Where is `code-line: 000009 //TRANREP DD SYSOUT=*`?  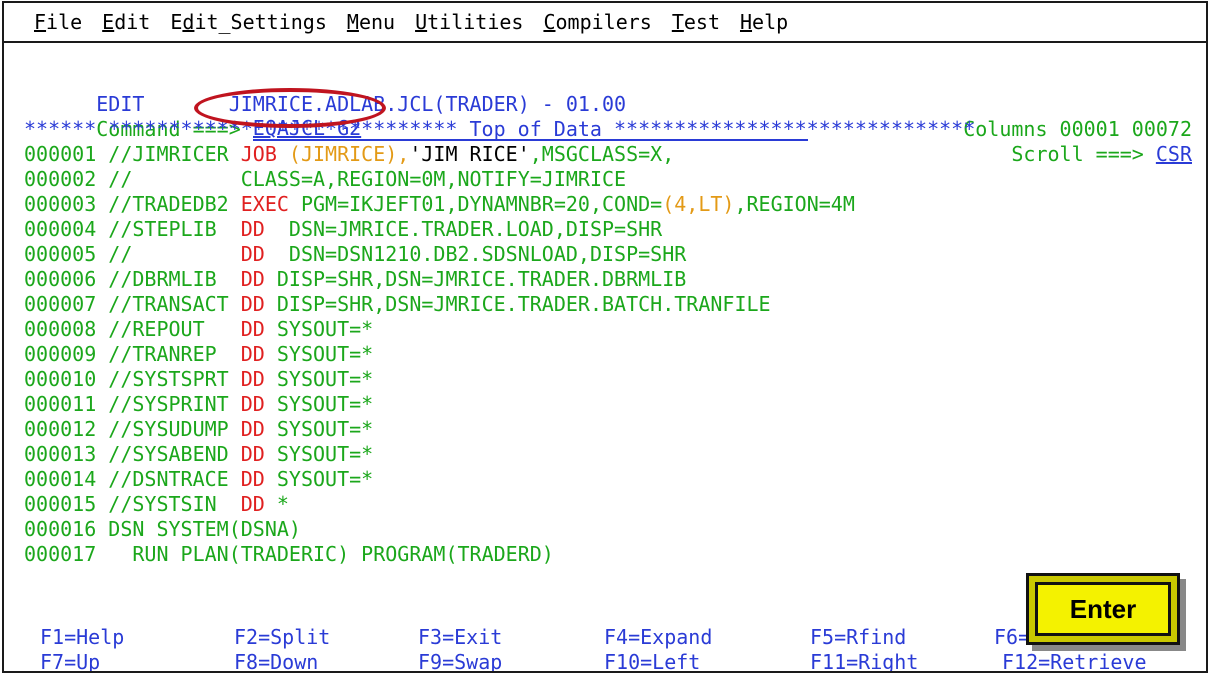
code-line: 000009 //TRANREP DD SYSOUT=* is located at coordinates (199, 354).